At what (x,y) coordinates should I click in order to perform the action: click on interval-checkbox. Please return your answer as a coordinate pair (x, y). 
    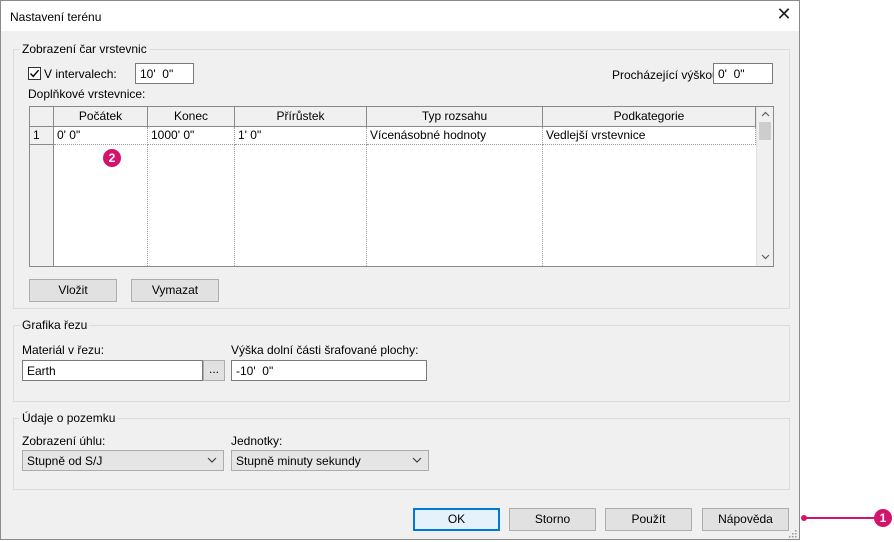
    Looking at the image, I should click on (34, 73).